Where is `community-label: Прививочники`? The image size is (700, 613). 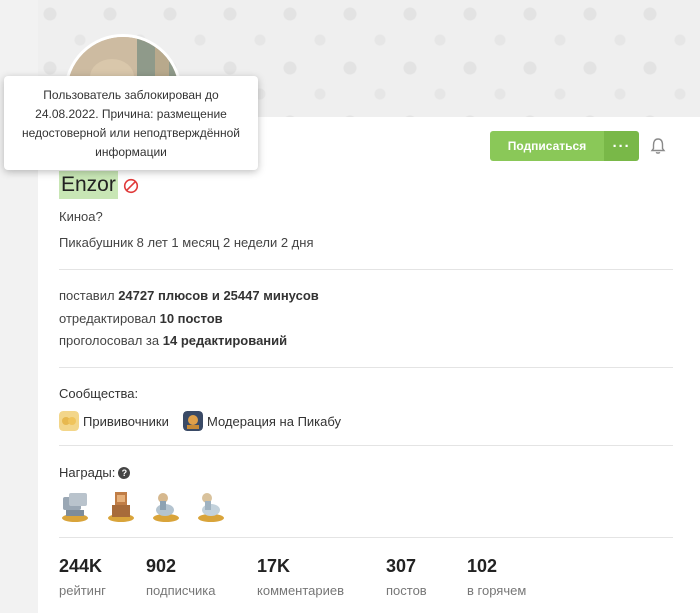 community-label: Прививочники is located at coordinates (126, 421).